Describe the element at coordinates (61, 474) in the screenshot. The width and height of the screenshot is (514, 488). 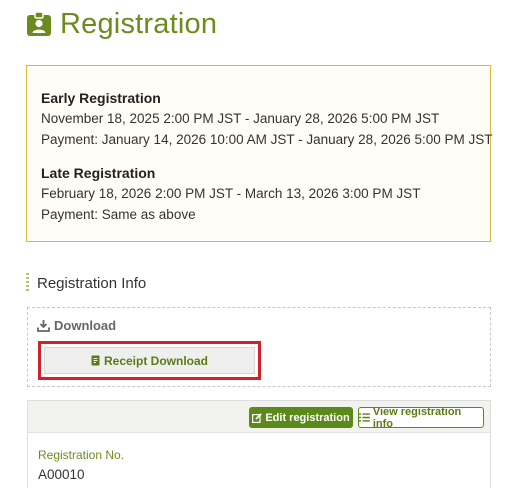
I see `registration-number-value: A00010` at that location.